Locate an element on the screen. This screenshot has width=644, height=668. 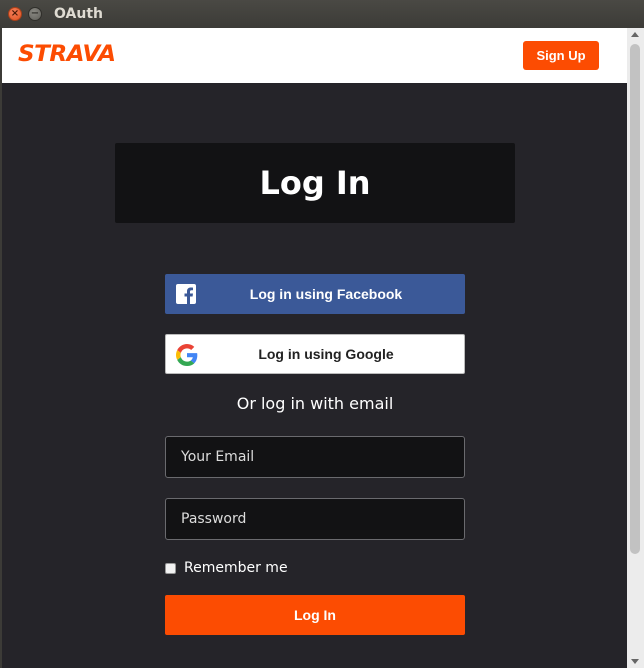
remember-me-row: Remember me is located at coordinates (226, 568).